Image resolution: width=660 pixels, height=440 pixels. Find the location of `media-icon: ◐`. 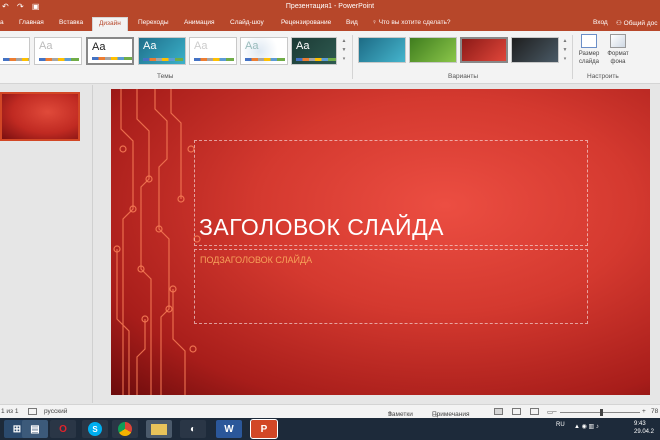

media-icon: ◐ is located at coordinates (193, 429).